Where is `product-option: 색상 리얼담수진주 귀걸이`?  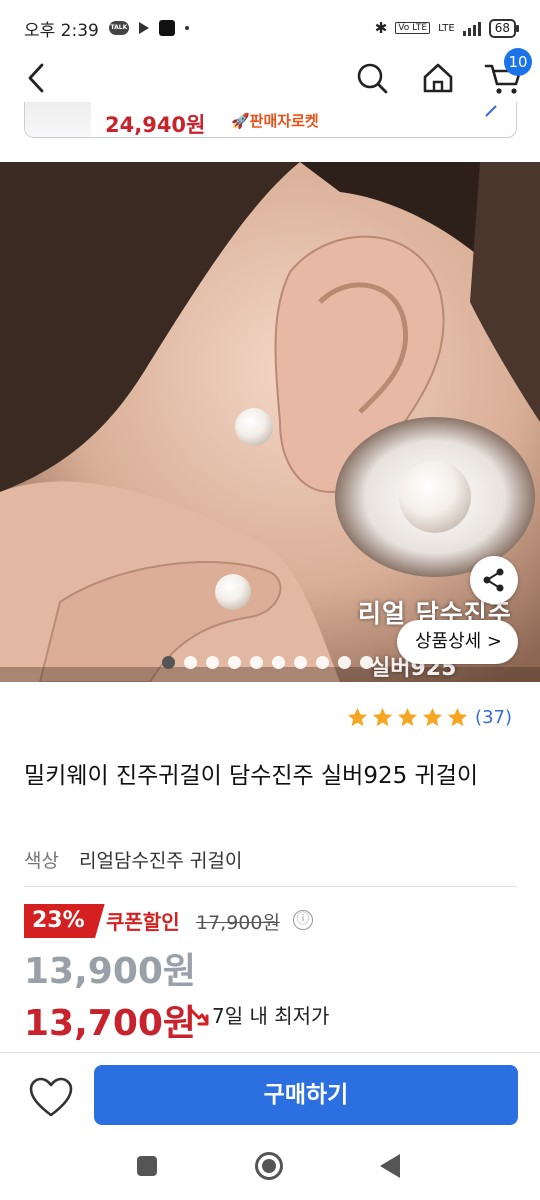
product-option: 색상 리얼담수진주 귀걸이 is located at coordinates (133, 859).